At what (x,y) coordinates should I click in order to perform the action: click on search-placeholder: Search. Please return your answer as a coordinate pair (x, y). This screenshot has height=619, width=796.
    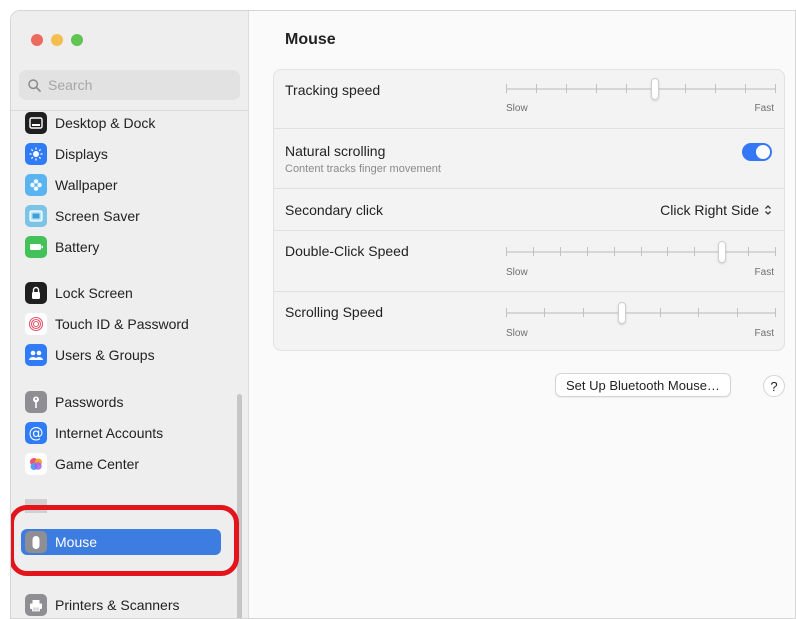
    Looking at the image, I should click on (70, 85).